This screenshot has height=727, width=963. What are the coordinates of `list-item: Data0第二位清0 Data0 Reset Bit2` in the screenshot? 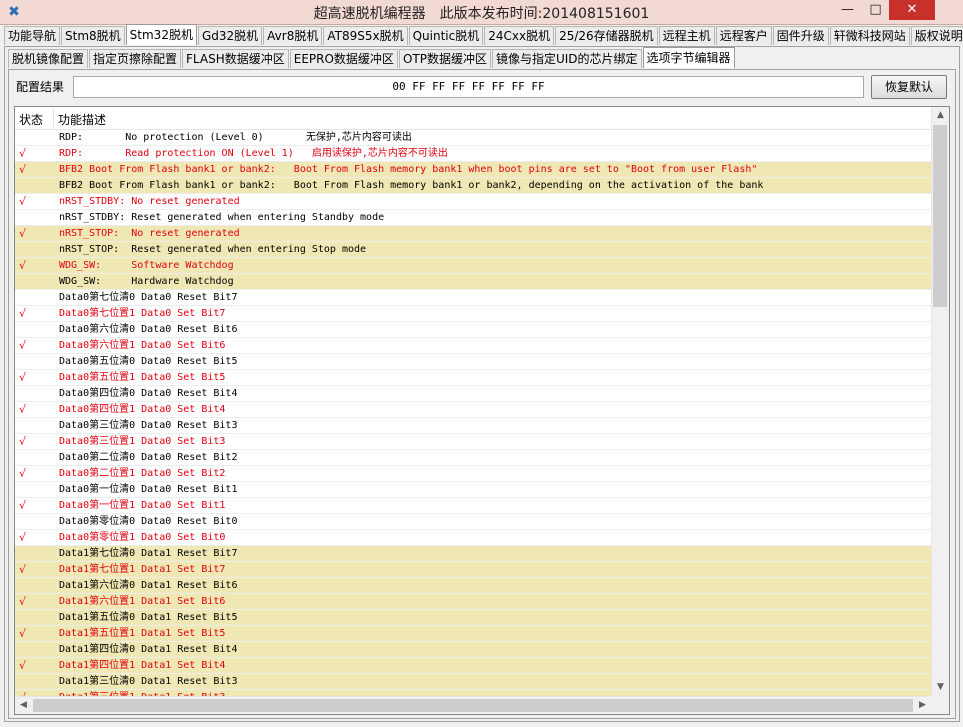 It's located at (473, 458).